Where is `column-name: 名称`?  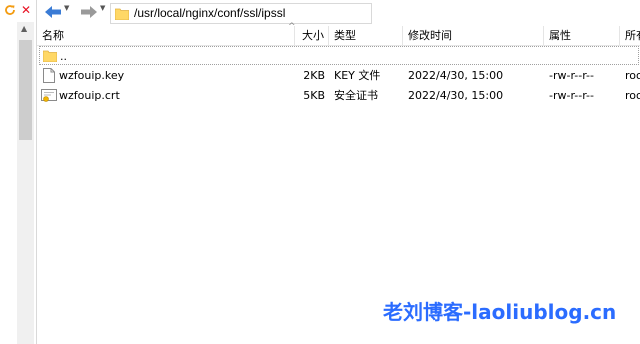
column-name: 名称 is located at coordinates (166, 35).